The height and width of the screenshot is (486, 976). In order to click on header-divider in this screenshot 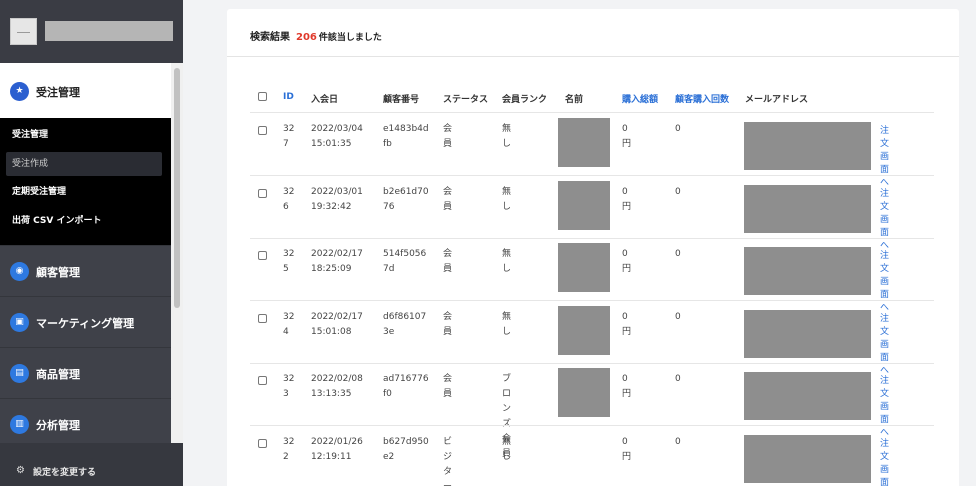, I will do `click(592, 112)`.